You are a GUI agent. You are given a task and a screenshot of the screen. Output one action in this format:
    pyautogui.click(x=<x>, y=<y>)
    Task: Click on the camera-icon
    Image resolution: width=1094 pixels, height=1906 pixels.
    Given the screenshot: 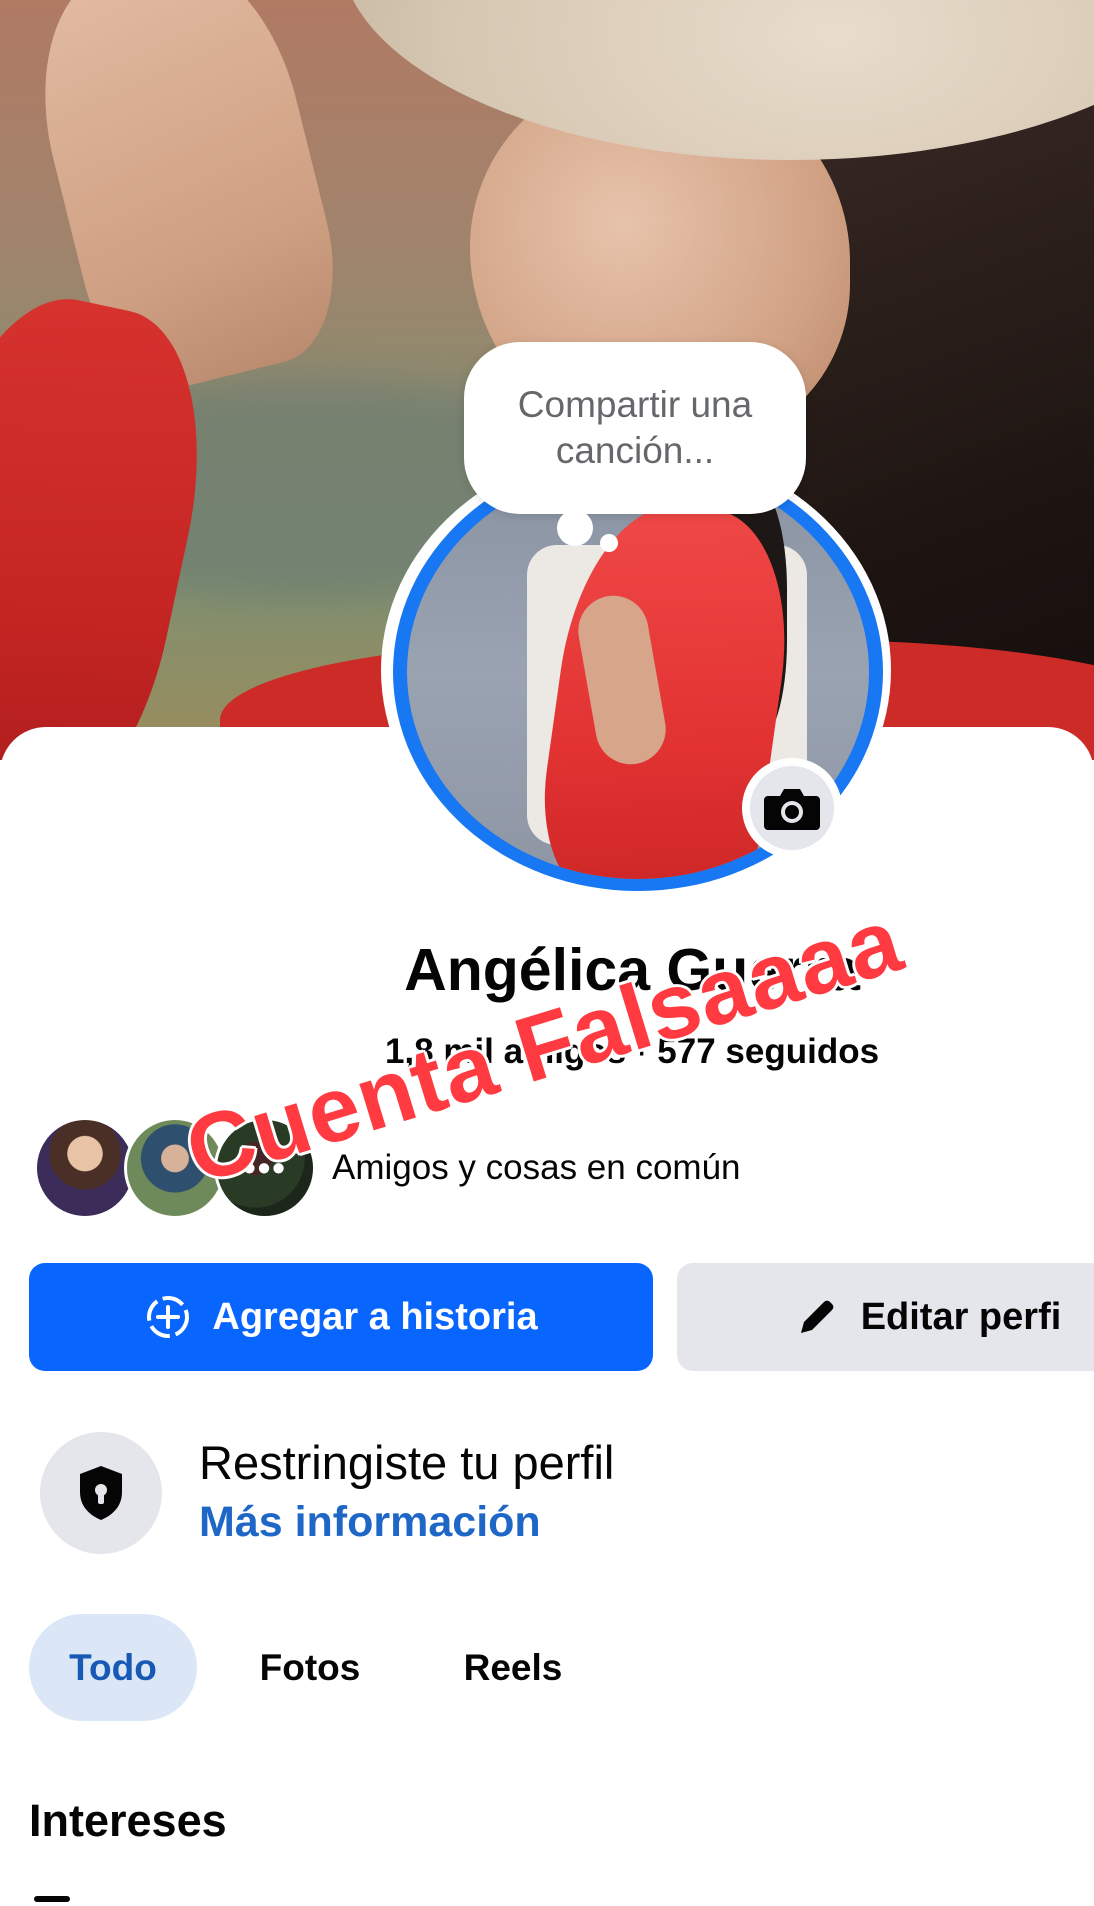 What is the action you would take?
    pyautogui.click(x=792, y=809)
    